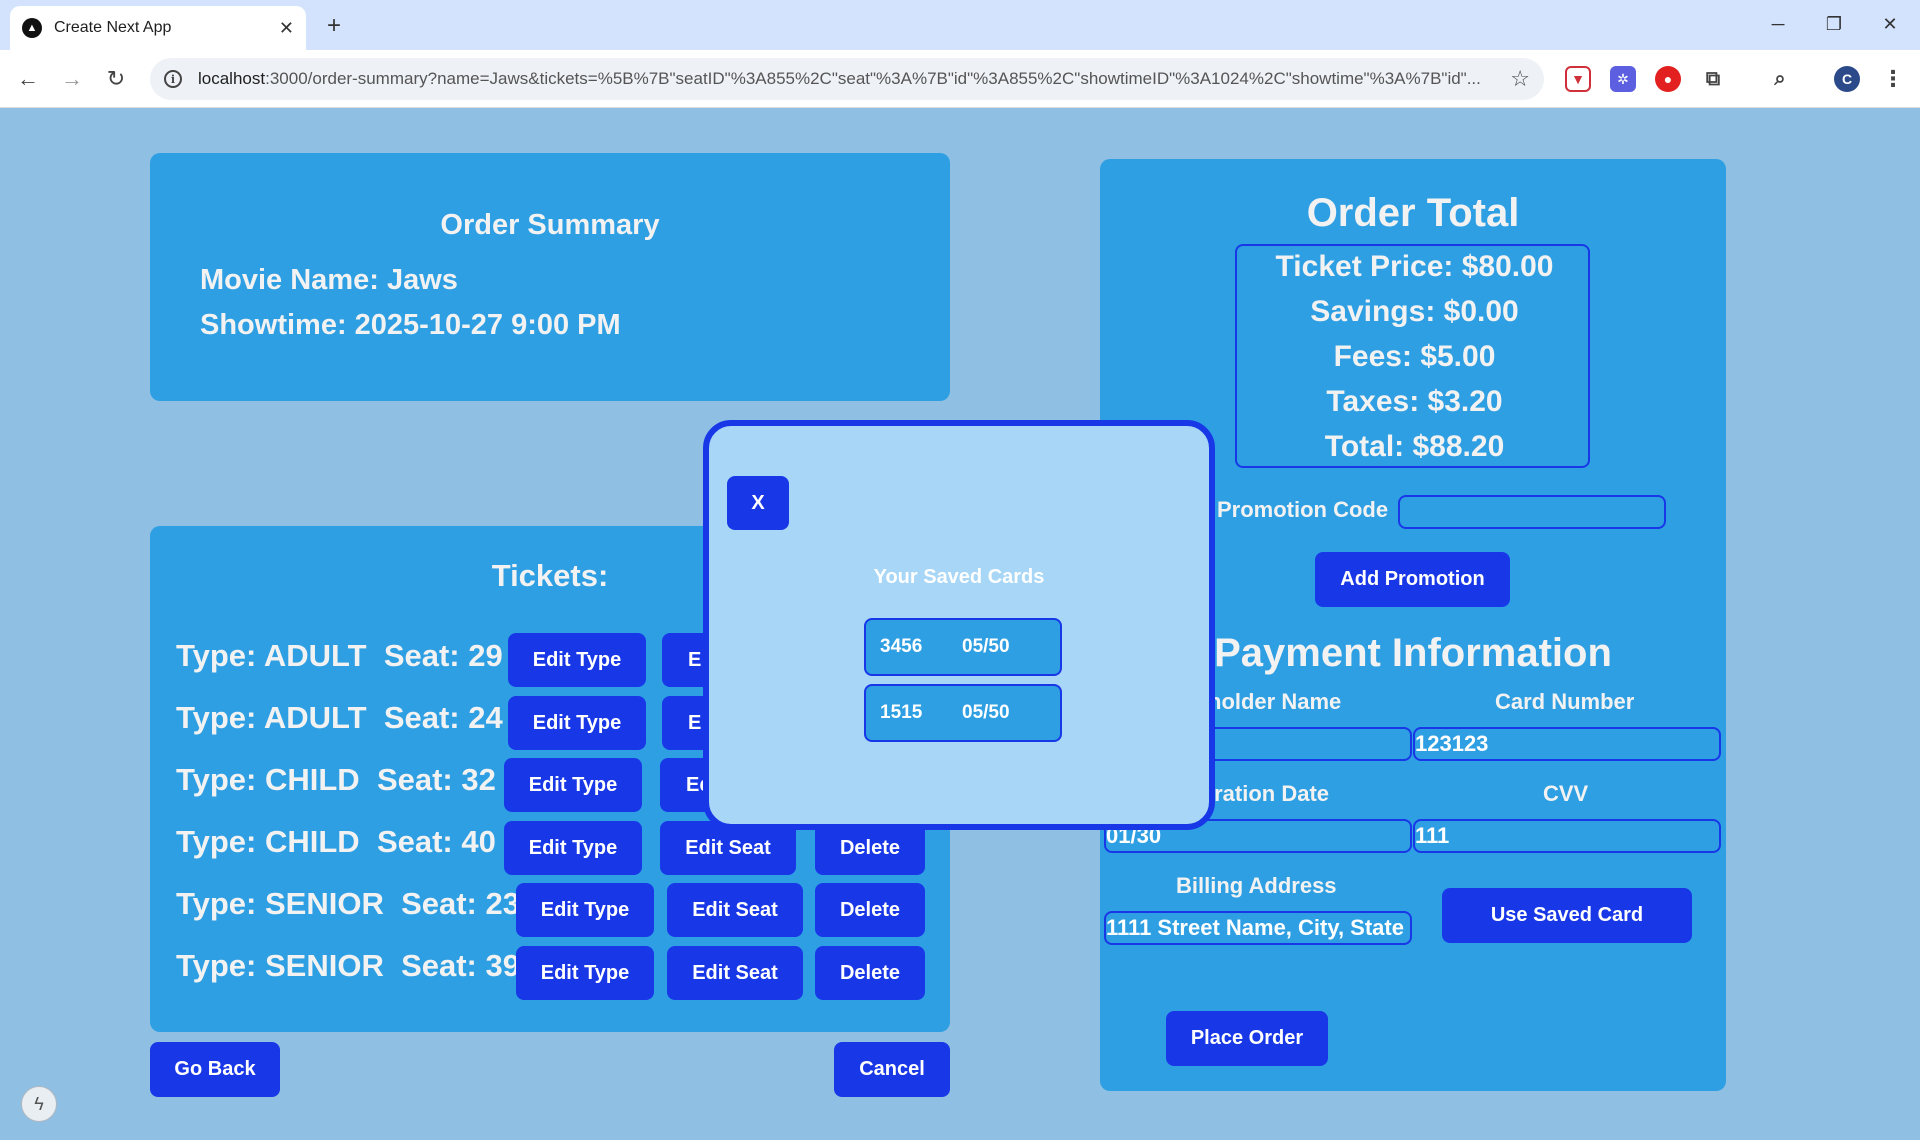  Describe the element at coordinates (1413, 213) in the screenshot. I see `order-total-title: Order Total` at that location.